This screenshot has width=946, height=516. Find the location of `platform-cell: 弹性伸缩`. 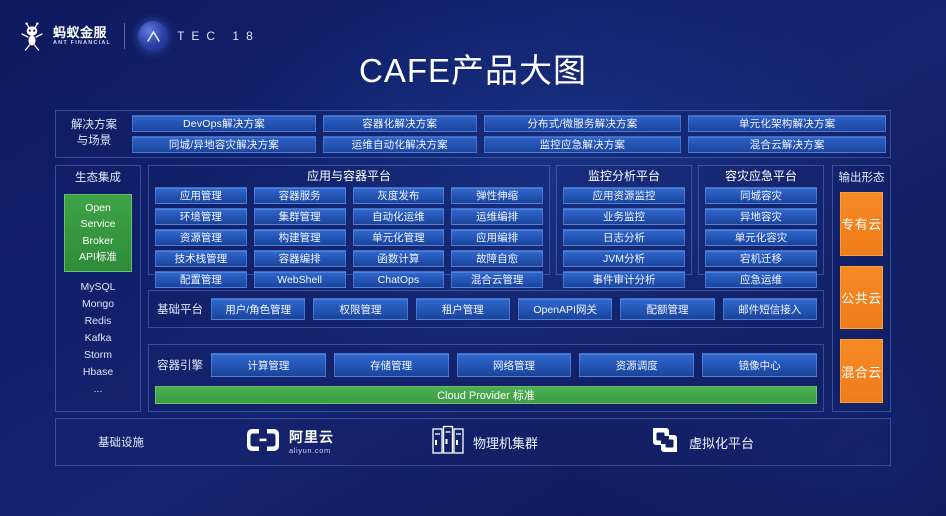

platform-cell: 弹性伸缩 is located at coordinates (497, 195).